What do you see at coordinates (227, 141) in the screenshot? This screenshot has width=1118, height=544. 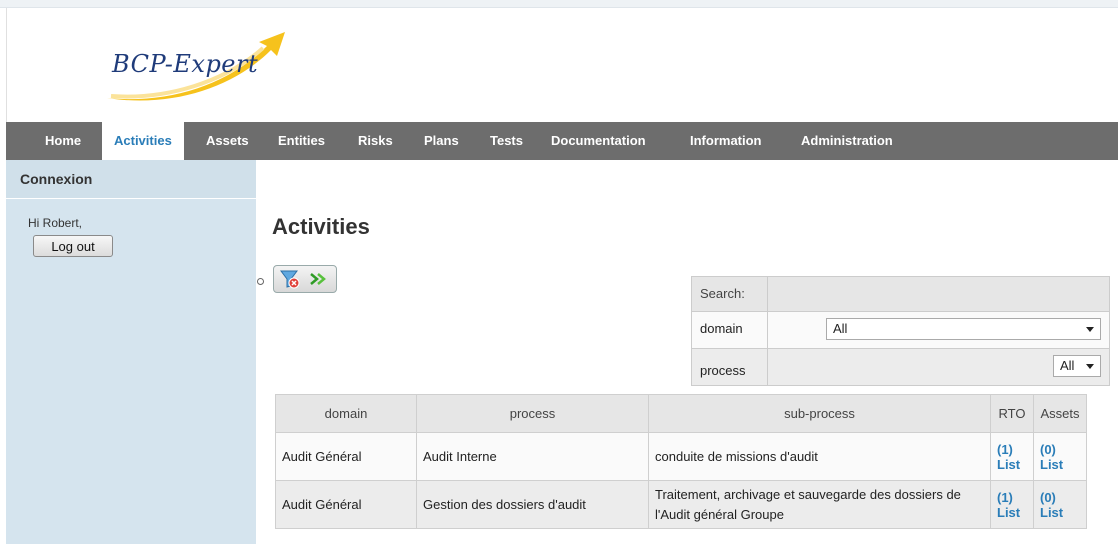 I see `nav-assets: Assets` at bounding box center [227, 141].